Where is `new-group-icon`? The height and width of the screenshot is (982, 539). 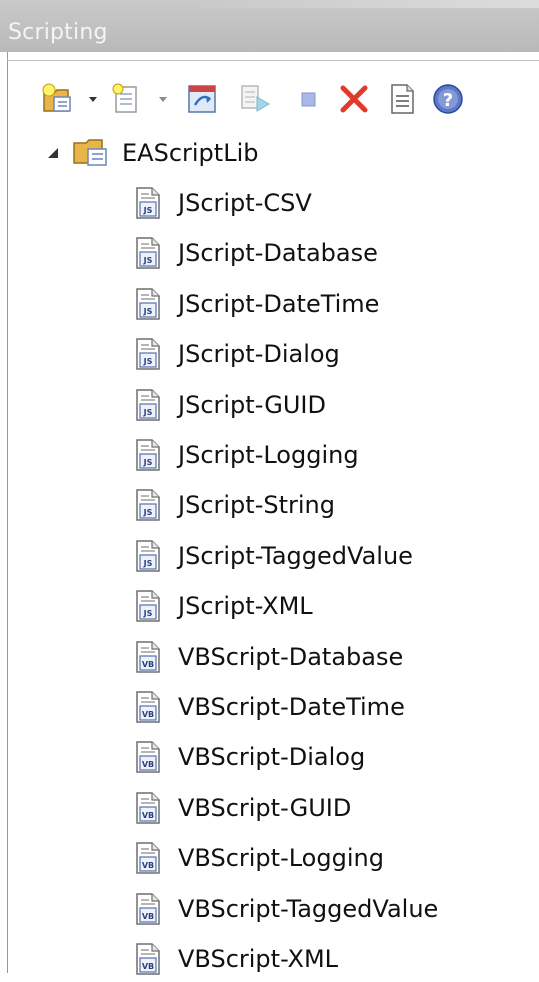 new-group-icon is located at coordinates (69, 97).